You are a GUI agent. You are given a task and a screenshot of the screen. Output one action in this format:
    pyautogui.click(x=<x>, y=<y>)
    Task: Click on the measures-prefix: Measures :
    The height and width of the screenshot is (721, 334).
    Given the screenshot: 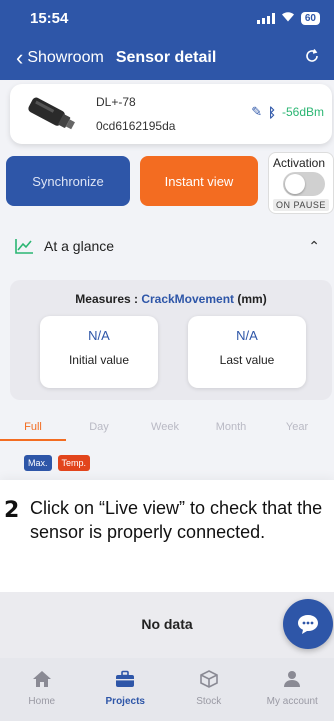 What is the action you would take?
    pyautogui.click(x=108, y=299)
    